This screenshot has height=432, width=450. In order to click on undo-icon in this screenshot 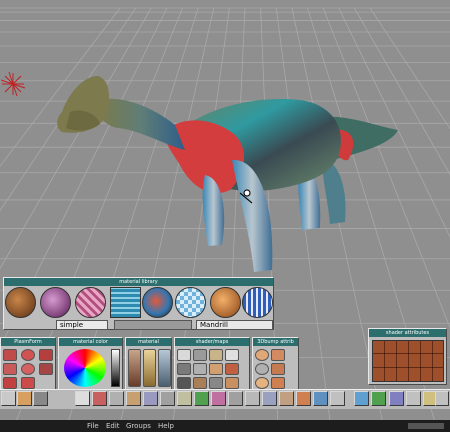, I will do `click(8, 398)`.